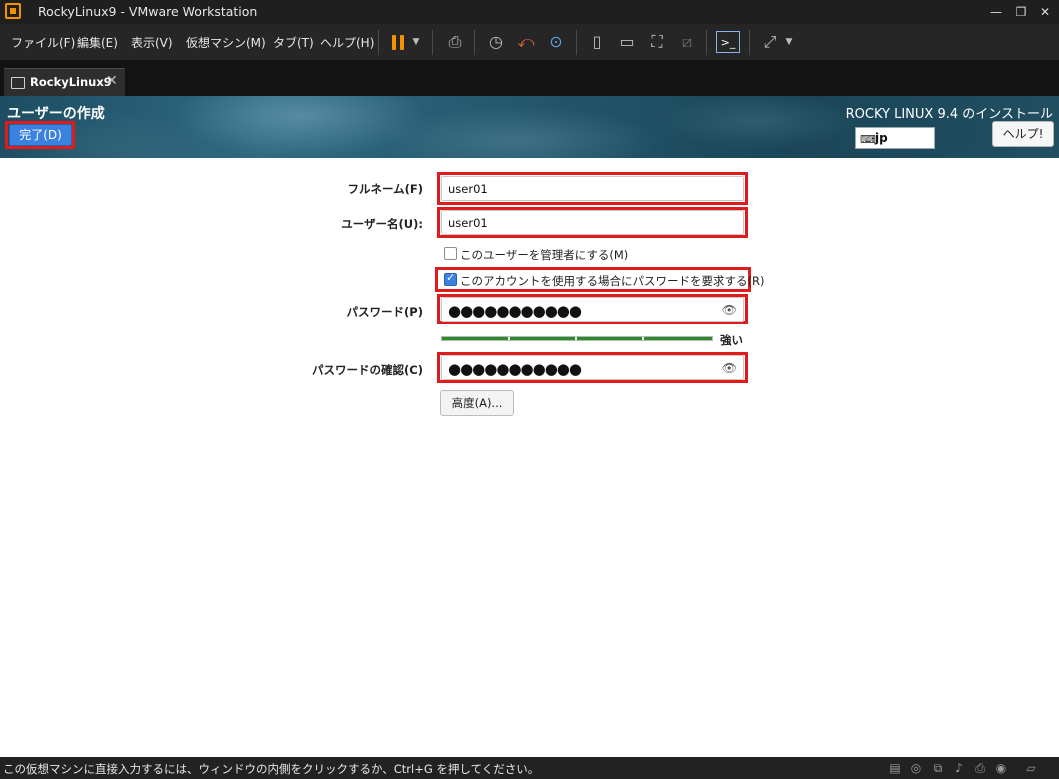 This screenshot has height=779, width=1059. What do you see at coordinates (455, 42) in the screenshot?
I see `send-keys-icon: ⎙` at bounding box center [455, 42].